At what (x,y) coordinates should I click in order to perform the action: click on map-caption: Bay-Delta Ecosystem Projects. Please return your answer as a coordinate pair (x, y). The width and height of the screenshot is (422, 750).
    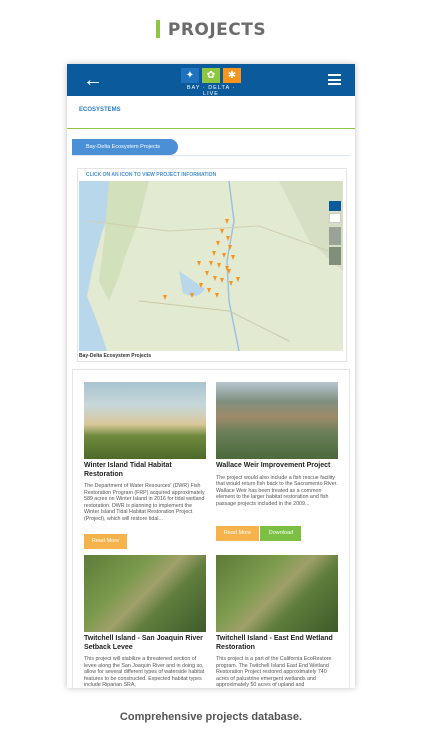
    Looking at the image, I should click on (115, 356).